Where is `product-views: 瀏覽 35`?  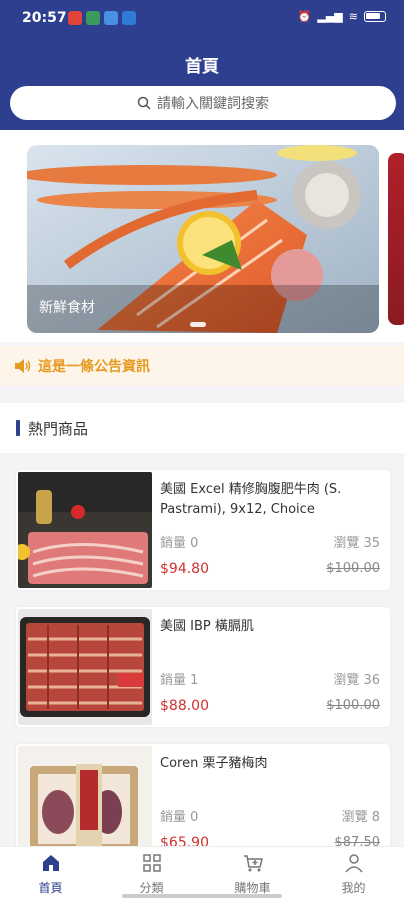 product-views: 瀏覽 35 is located at coordinates (356, 543).